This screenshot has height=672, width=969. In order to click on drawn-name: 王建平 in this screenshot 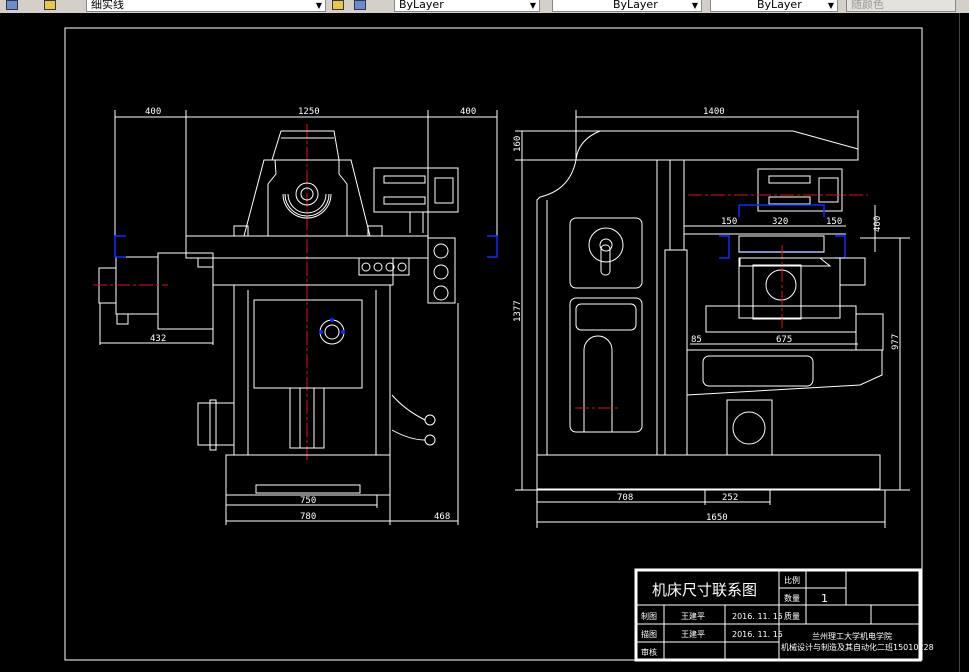, I will do `click(693, 616)`.